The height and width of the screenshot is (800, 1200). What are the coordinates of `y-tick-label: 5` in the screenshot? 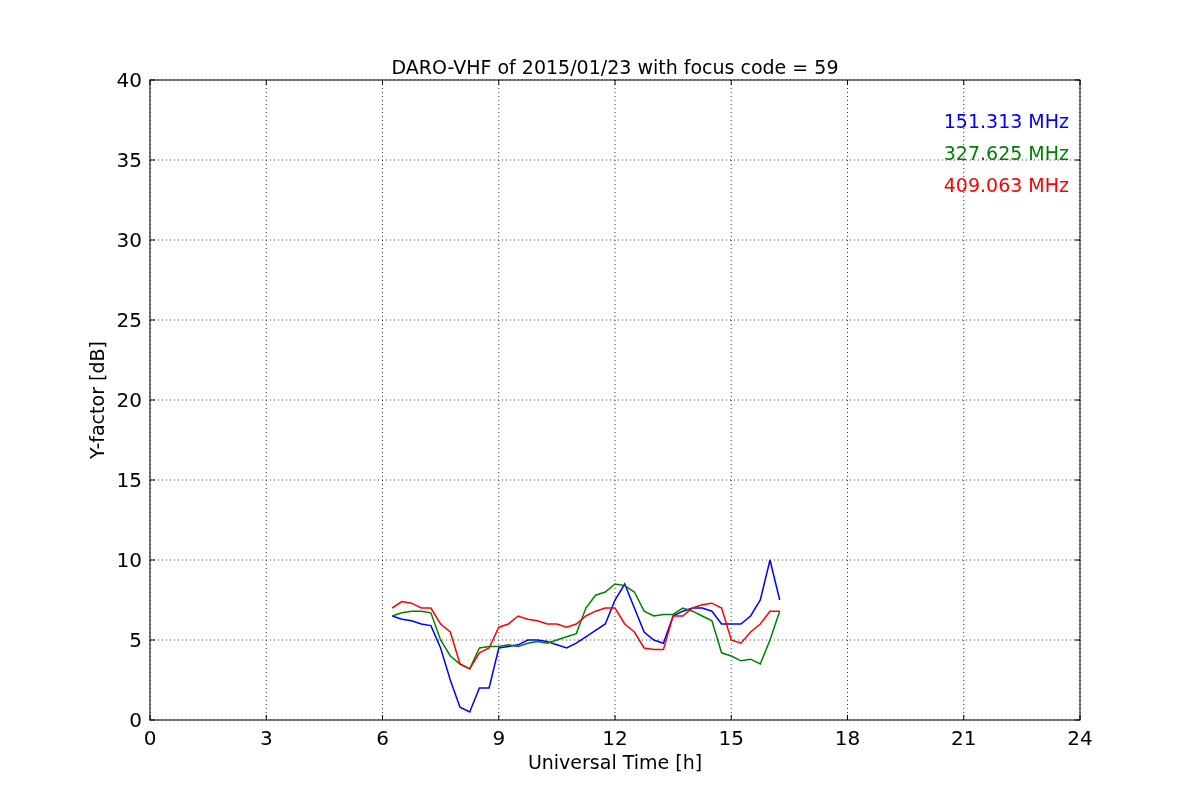 It's located at (135, 640).